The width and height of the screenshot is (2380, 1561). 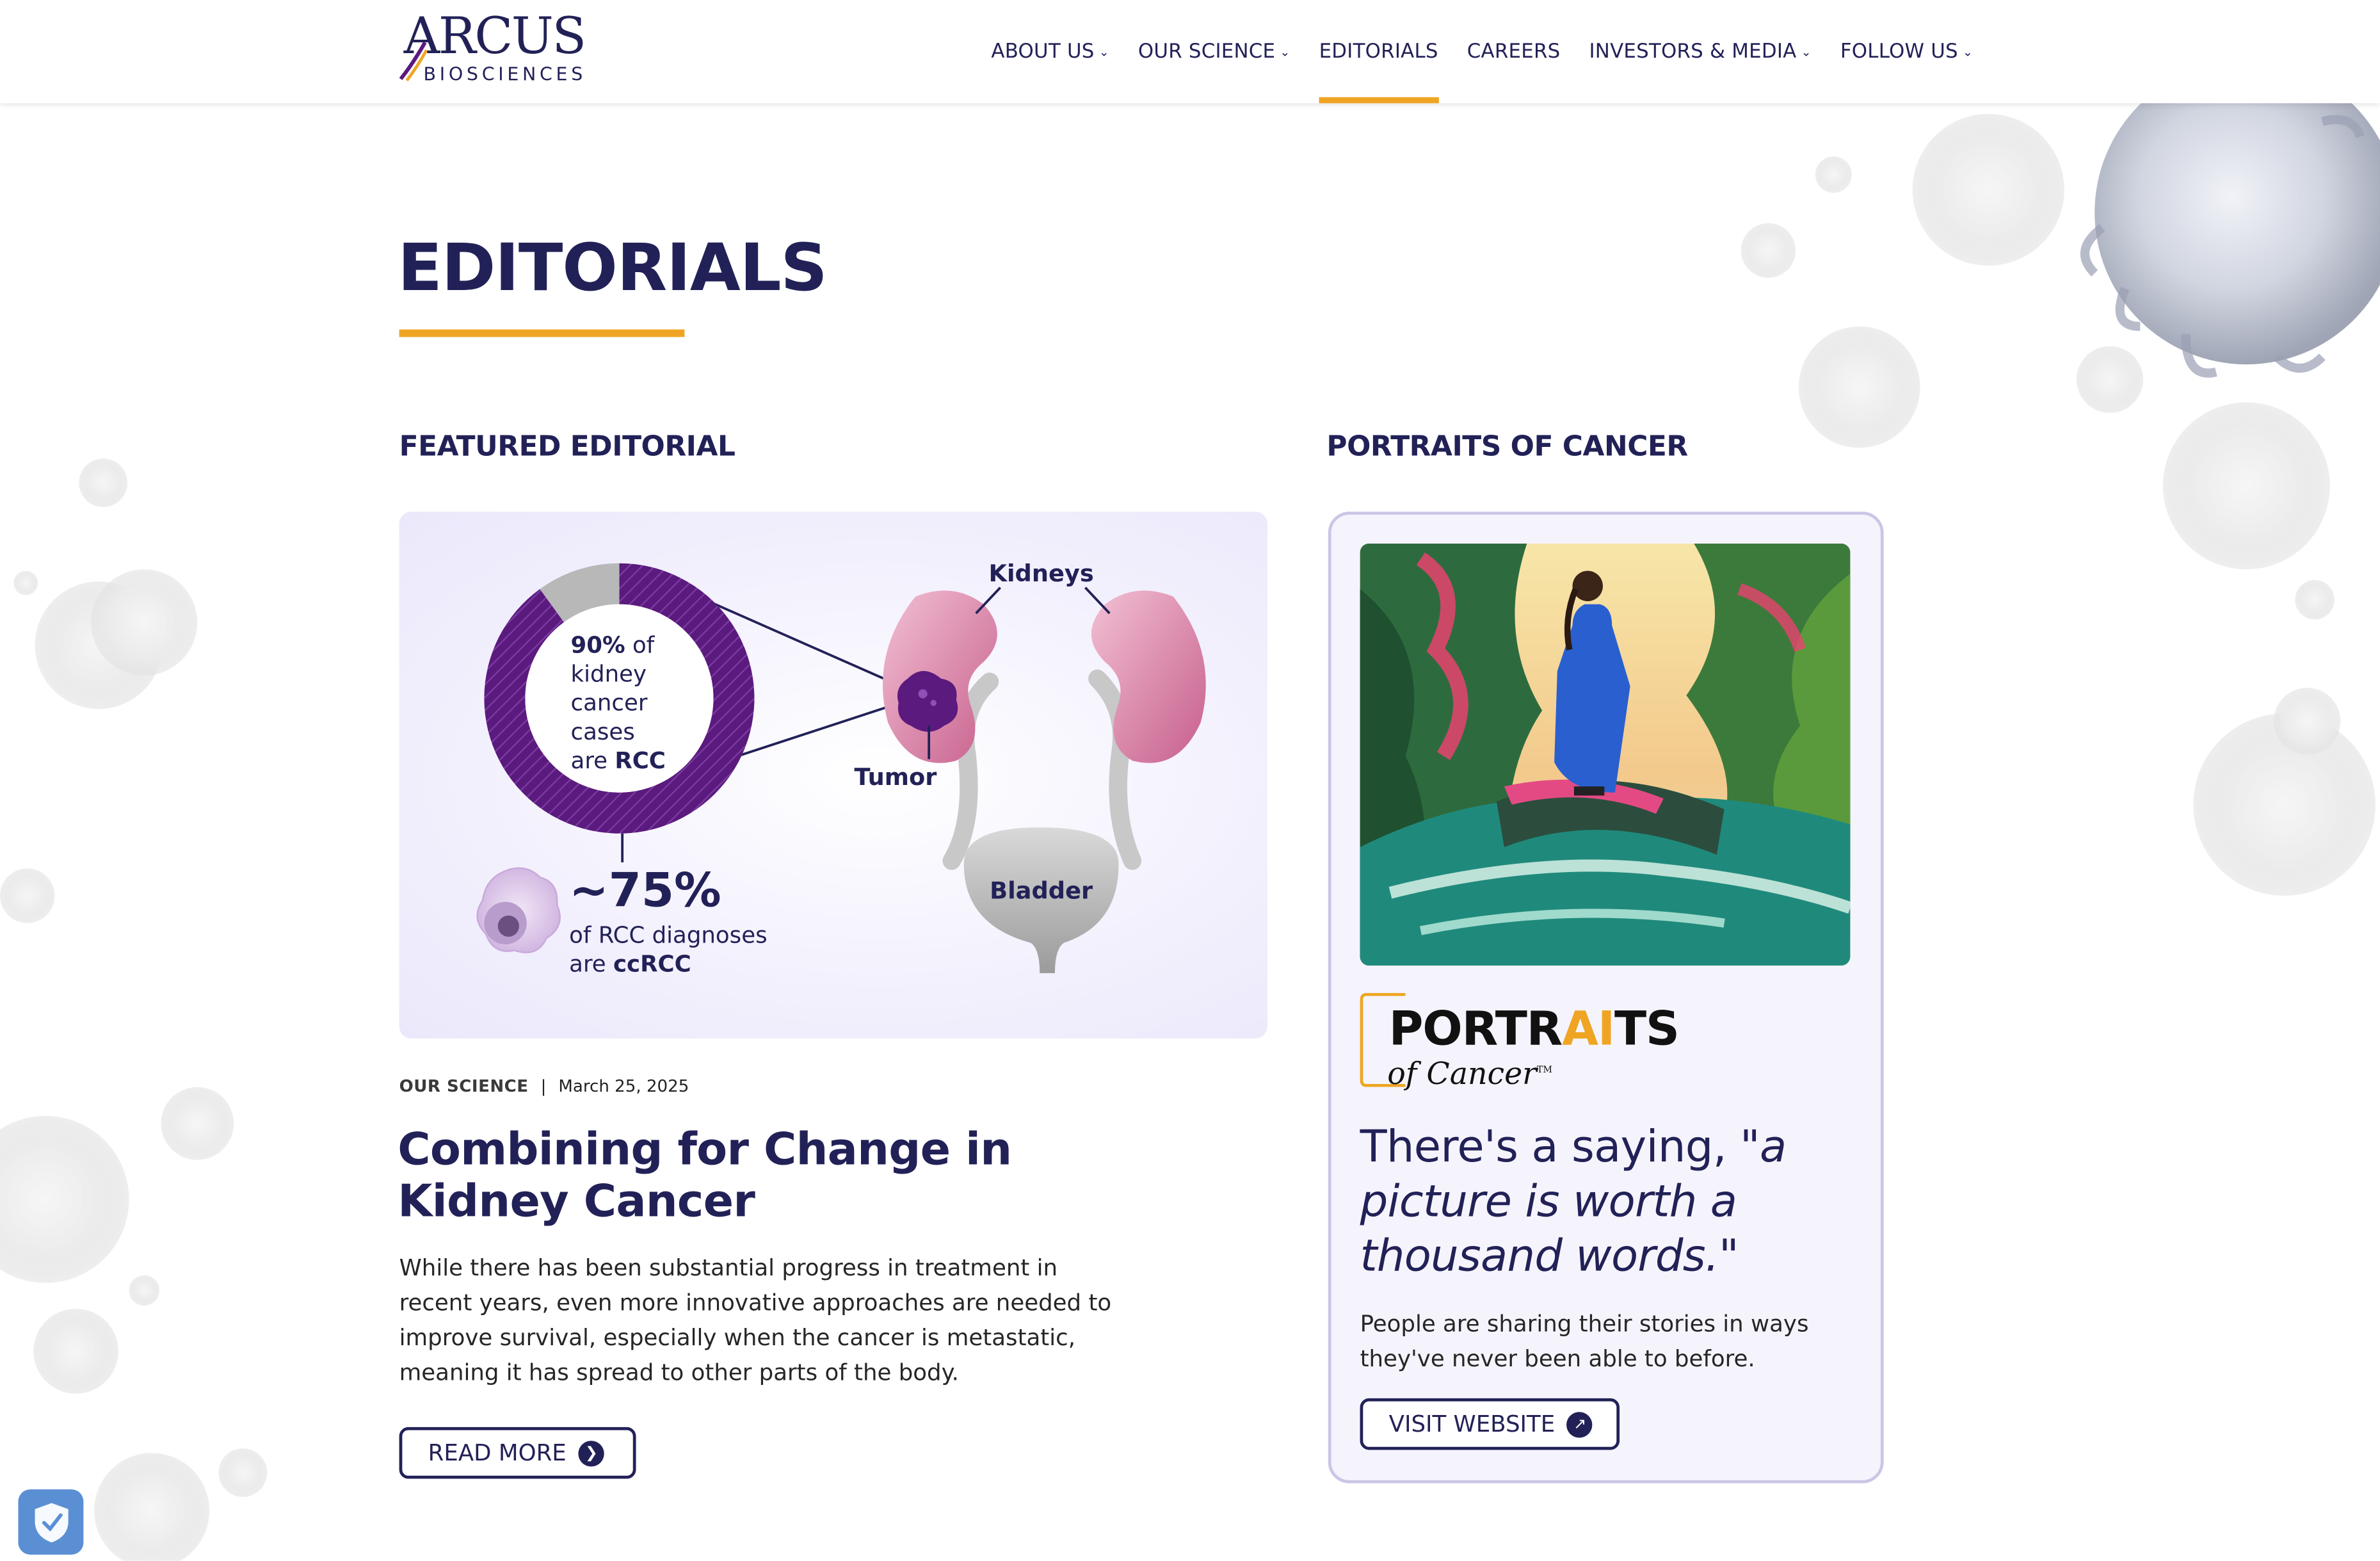 What do you see at coordinates (542, 333) in the screenshot?
I see `title-underline` at bounding box center [542, 333].